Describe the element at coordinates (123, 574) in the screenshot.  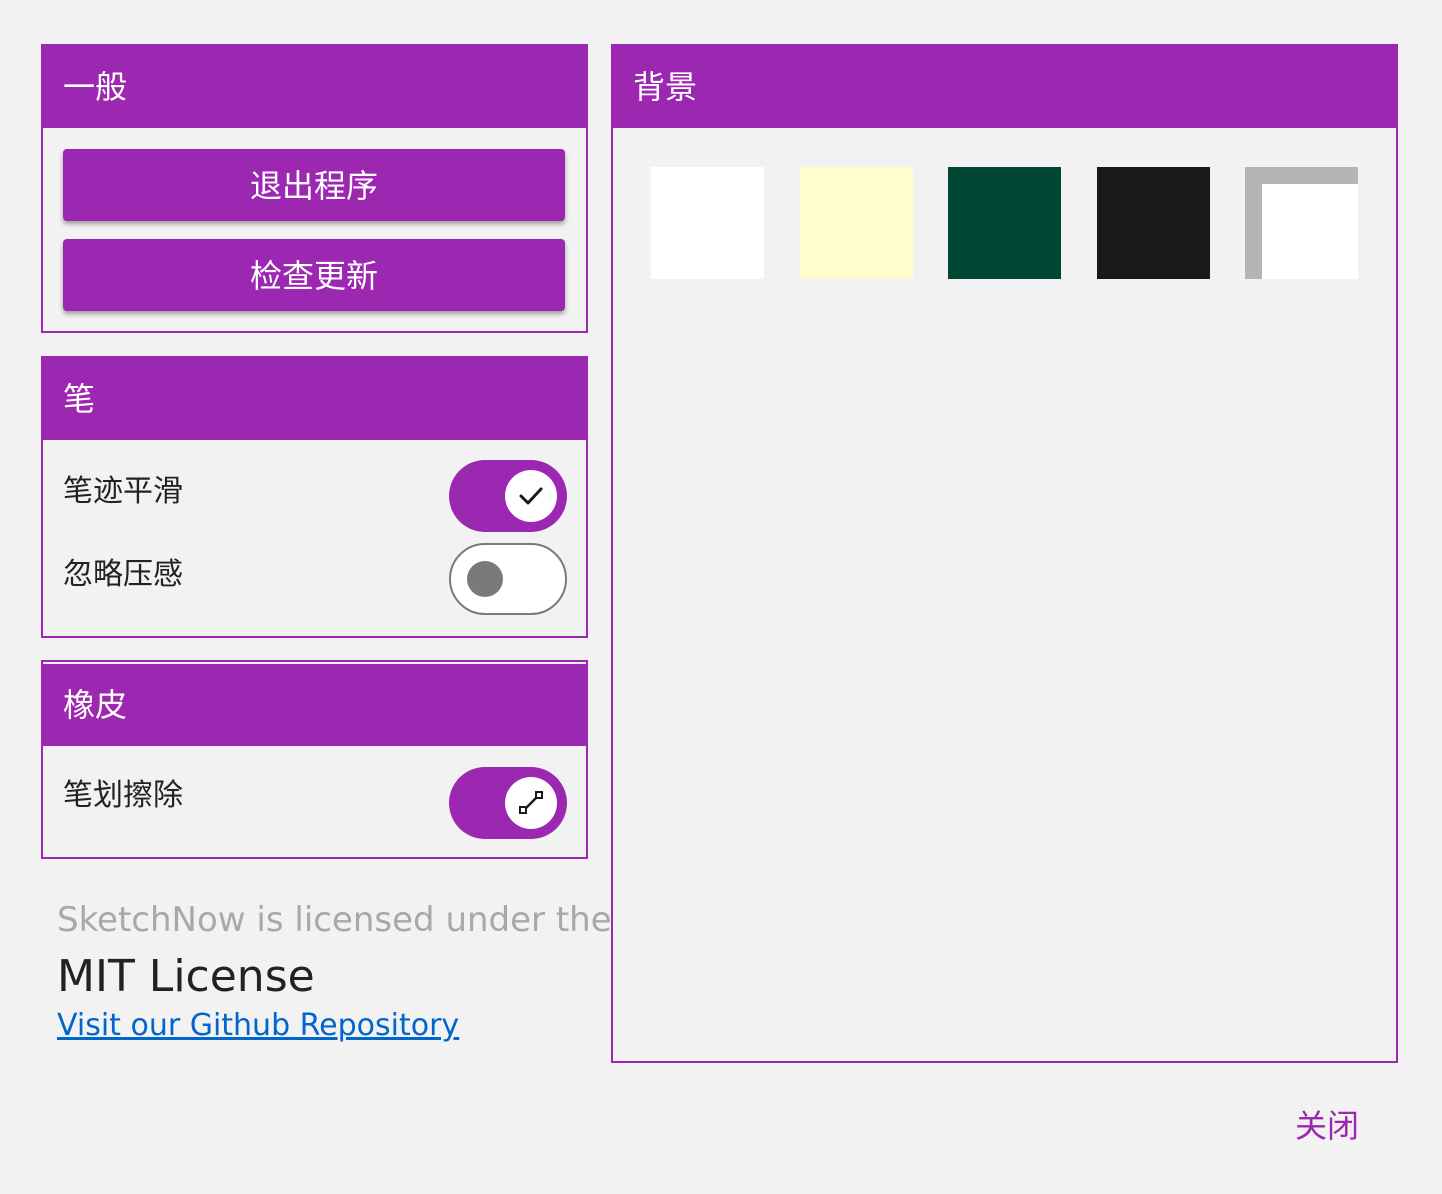
I see `ignore-pressure-label: 忽略压感` at that location.